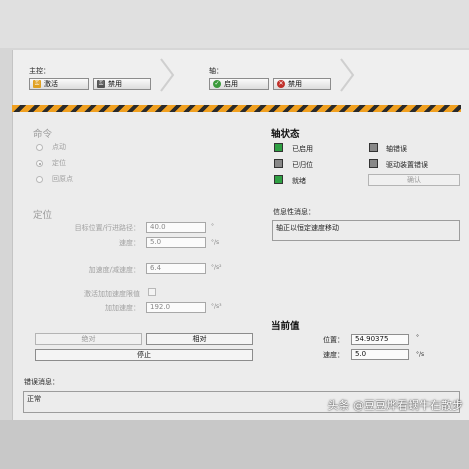 The height and width of the screenshot is (469, 469). I want to click on radio-positioning-label: 定位, so click(59, 163).